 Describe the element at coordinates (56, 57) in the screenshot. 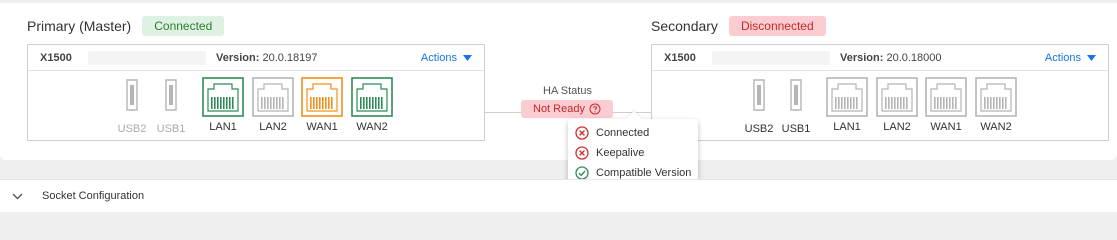

I see `primary-model: X1500` at that location.